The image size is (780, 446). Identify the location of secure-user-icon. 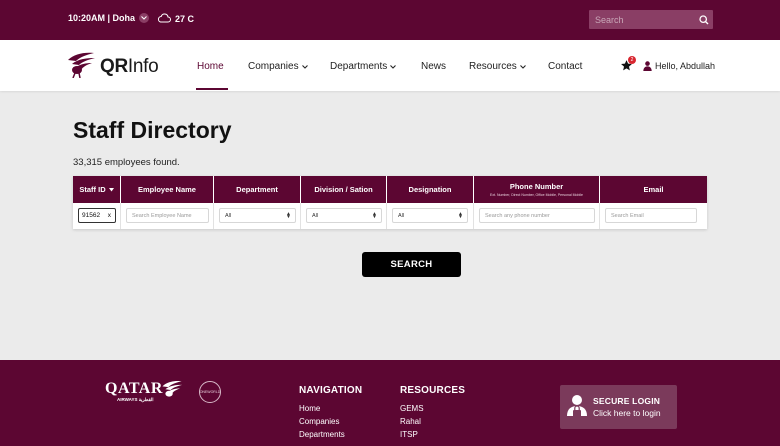
(577, 406).